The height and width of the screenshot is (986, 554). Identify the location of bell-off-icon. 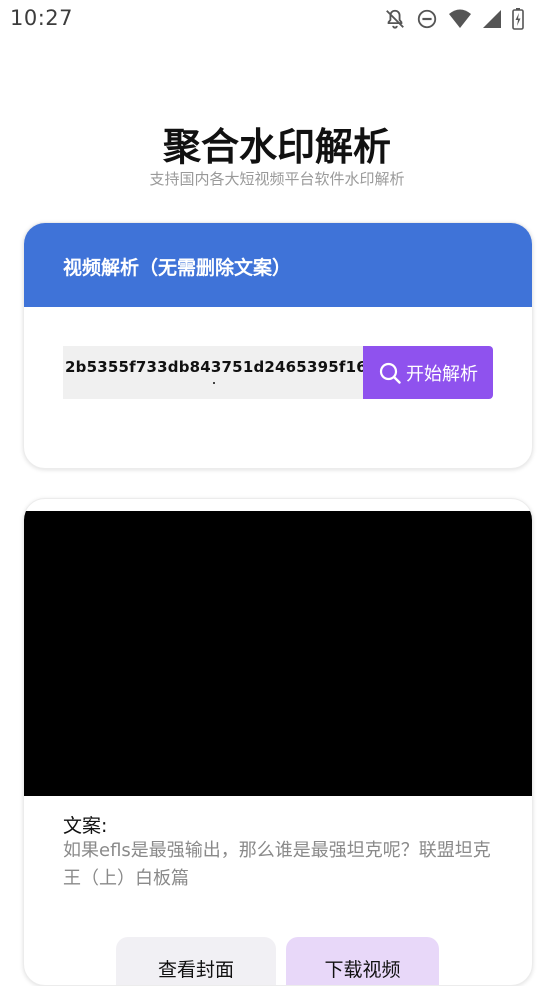
(395, 19).